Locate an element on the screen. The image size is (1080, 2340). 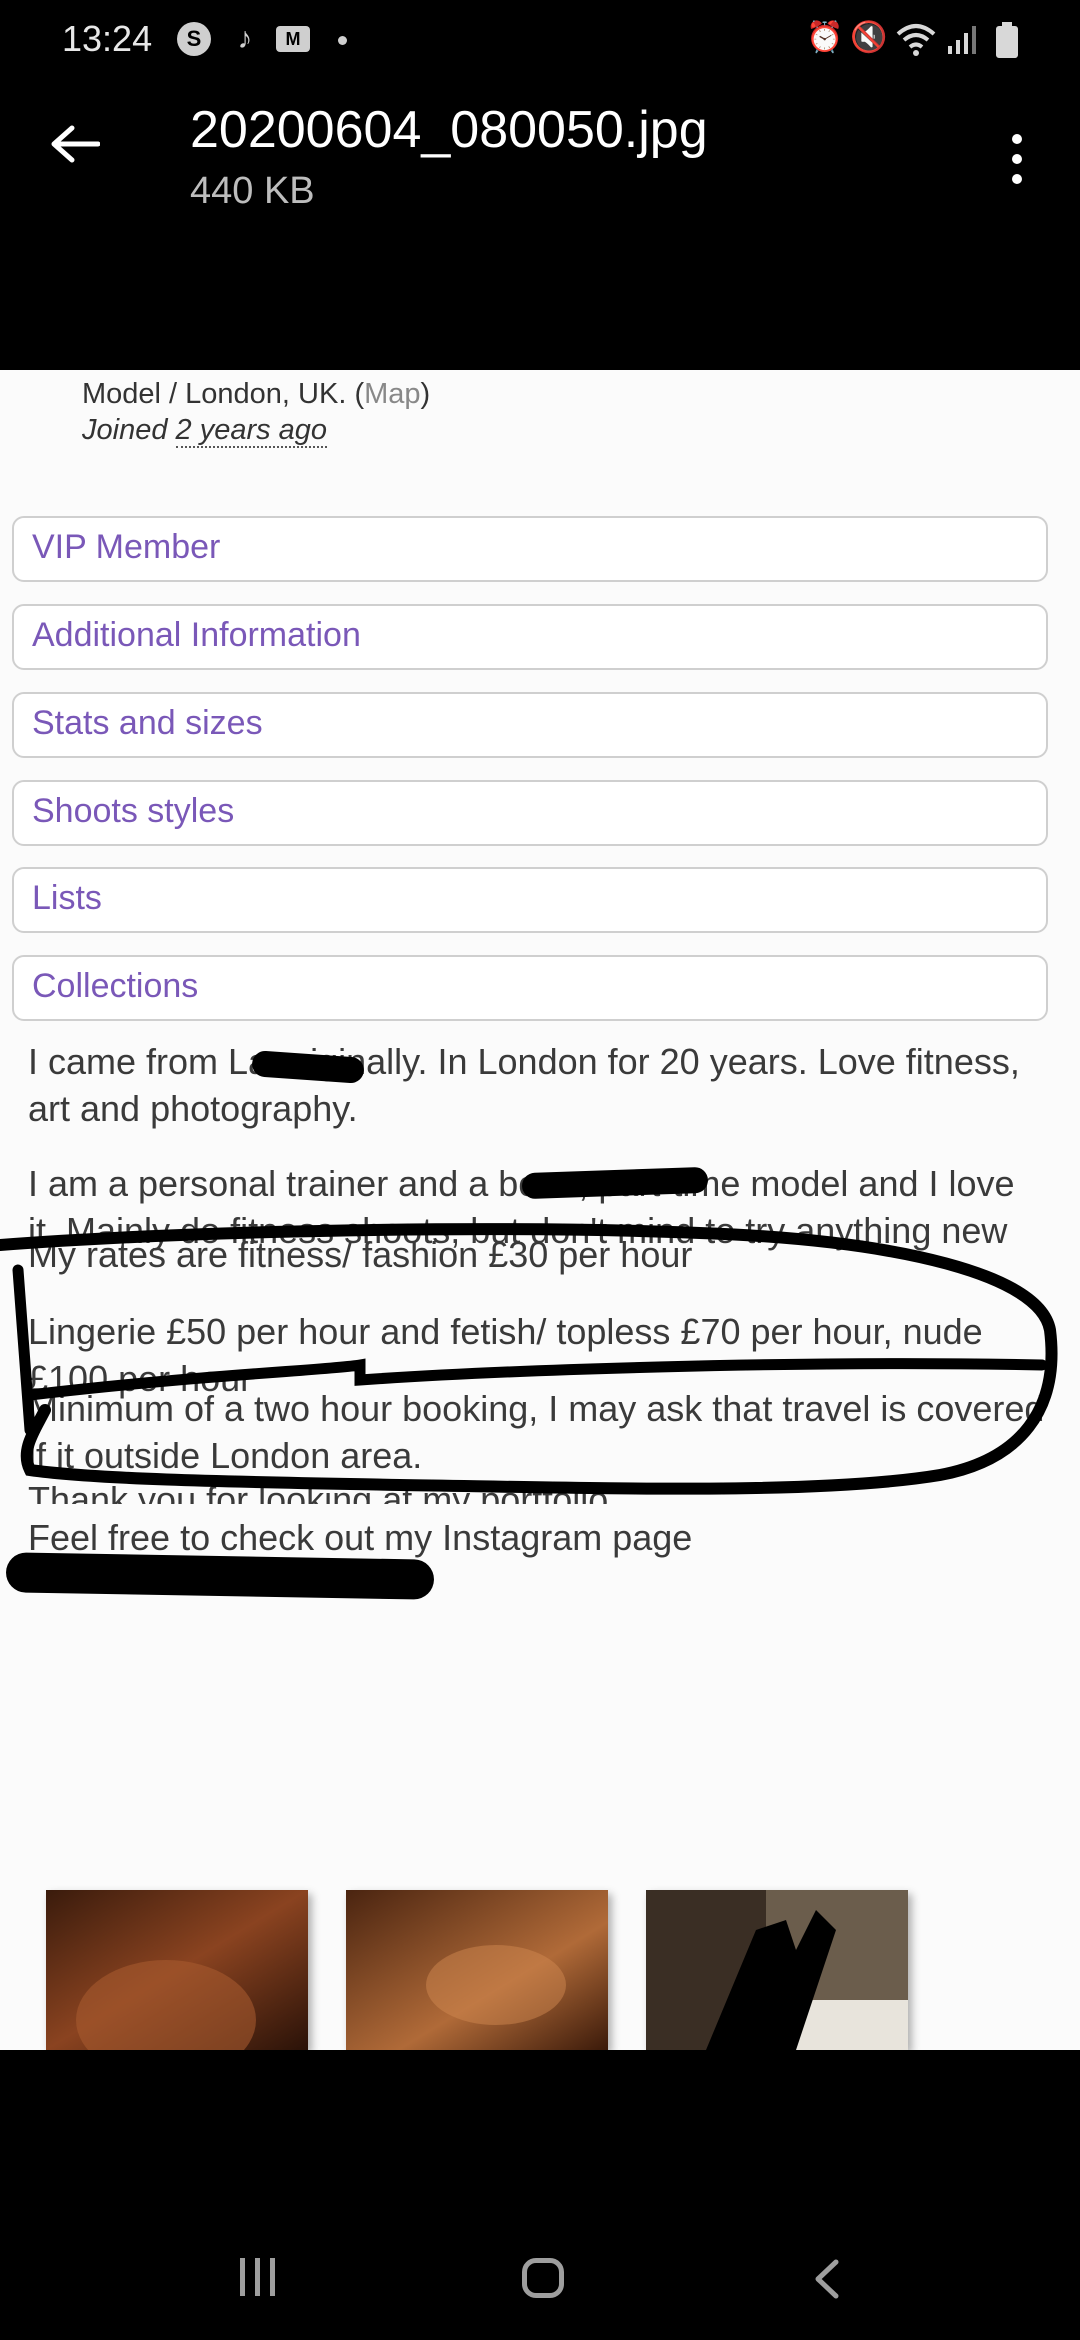
wifi-icon is located at coordinates (916, 40).